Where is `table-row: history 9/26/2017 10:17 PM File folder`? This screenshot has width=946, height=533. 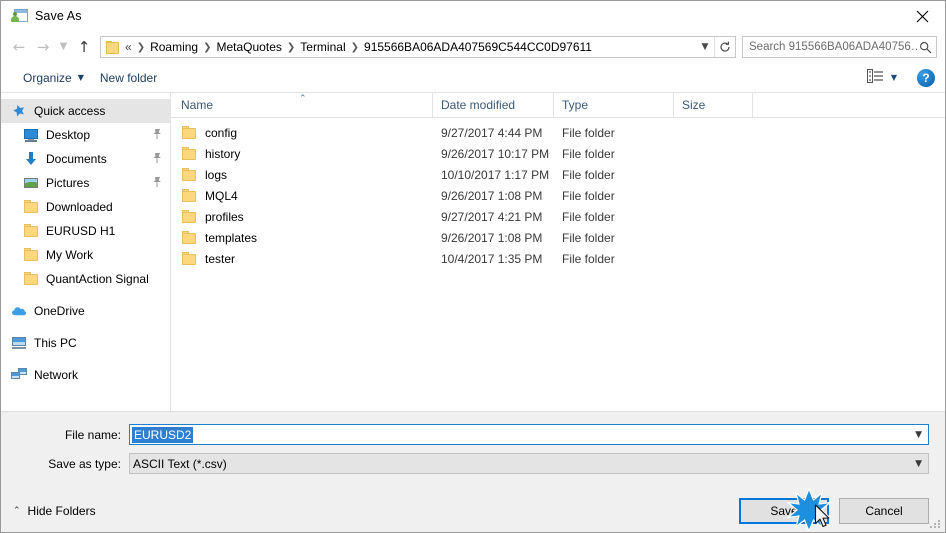
table-row: history 9/26/2017 10:17 PM File folder is located at coordinates (558, 153).